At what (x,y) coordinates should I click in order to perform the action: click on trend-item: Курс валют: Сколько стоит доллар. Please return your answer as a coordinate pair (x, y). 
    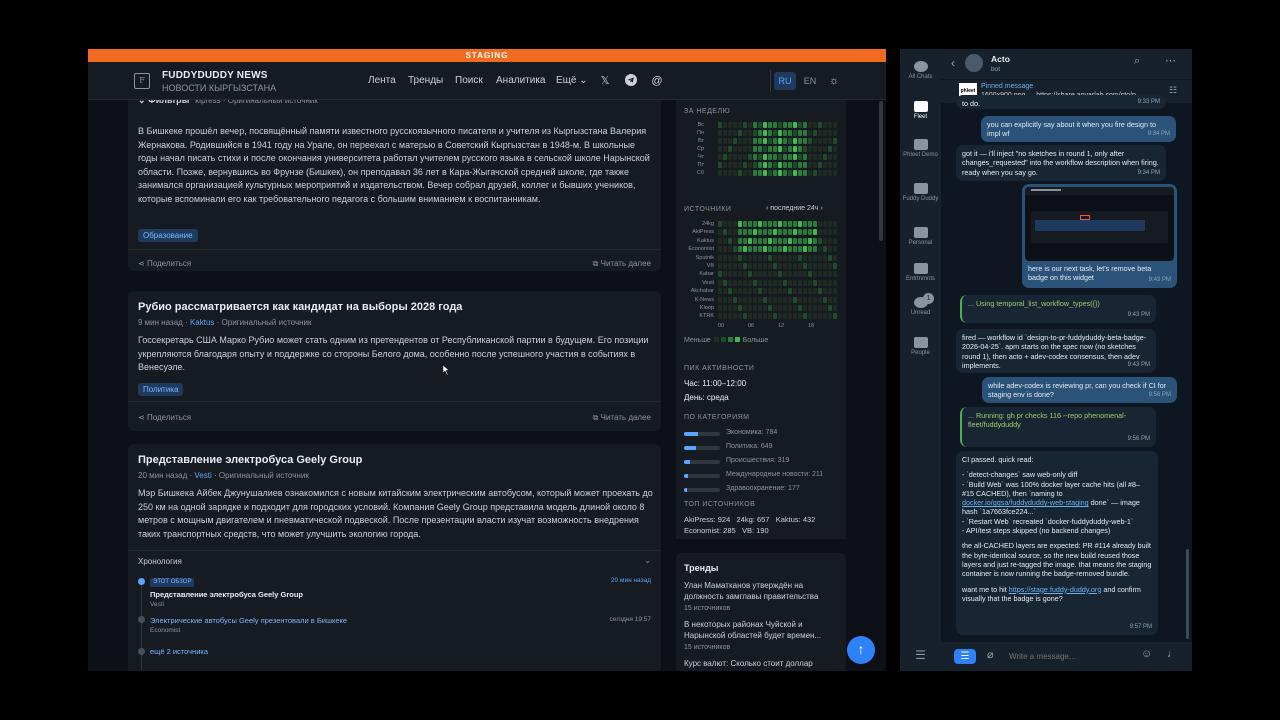
    Looking at the image, I should click on (761, 663).